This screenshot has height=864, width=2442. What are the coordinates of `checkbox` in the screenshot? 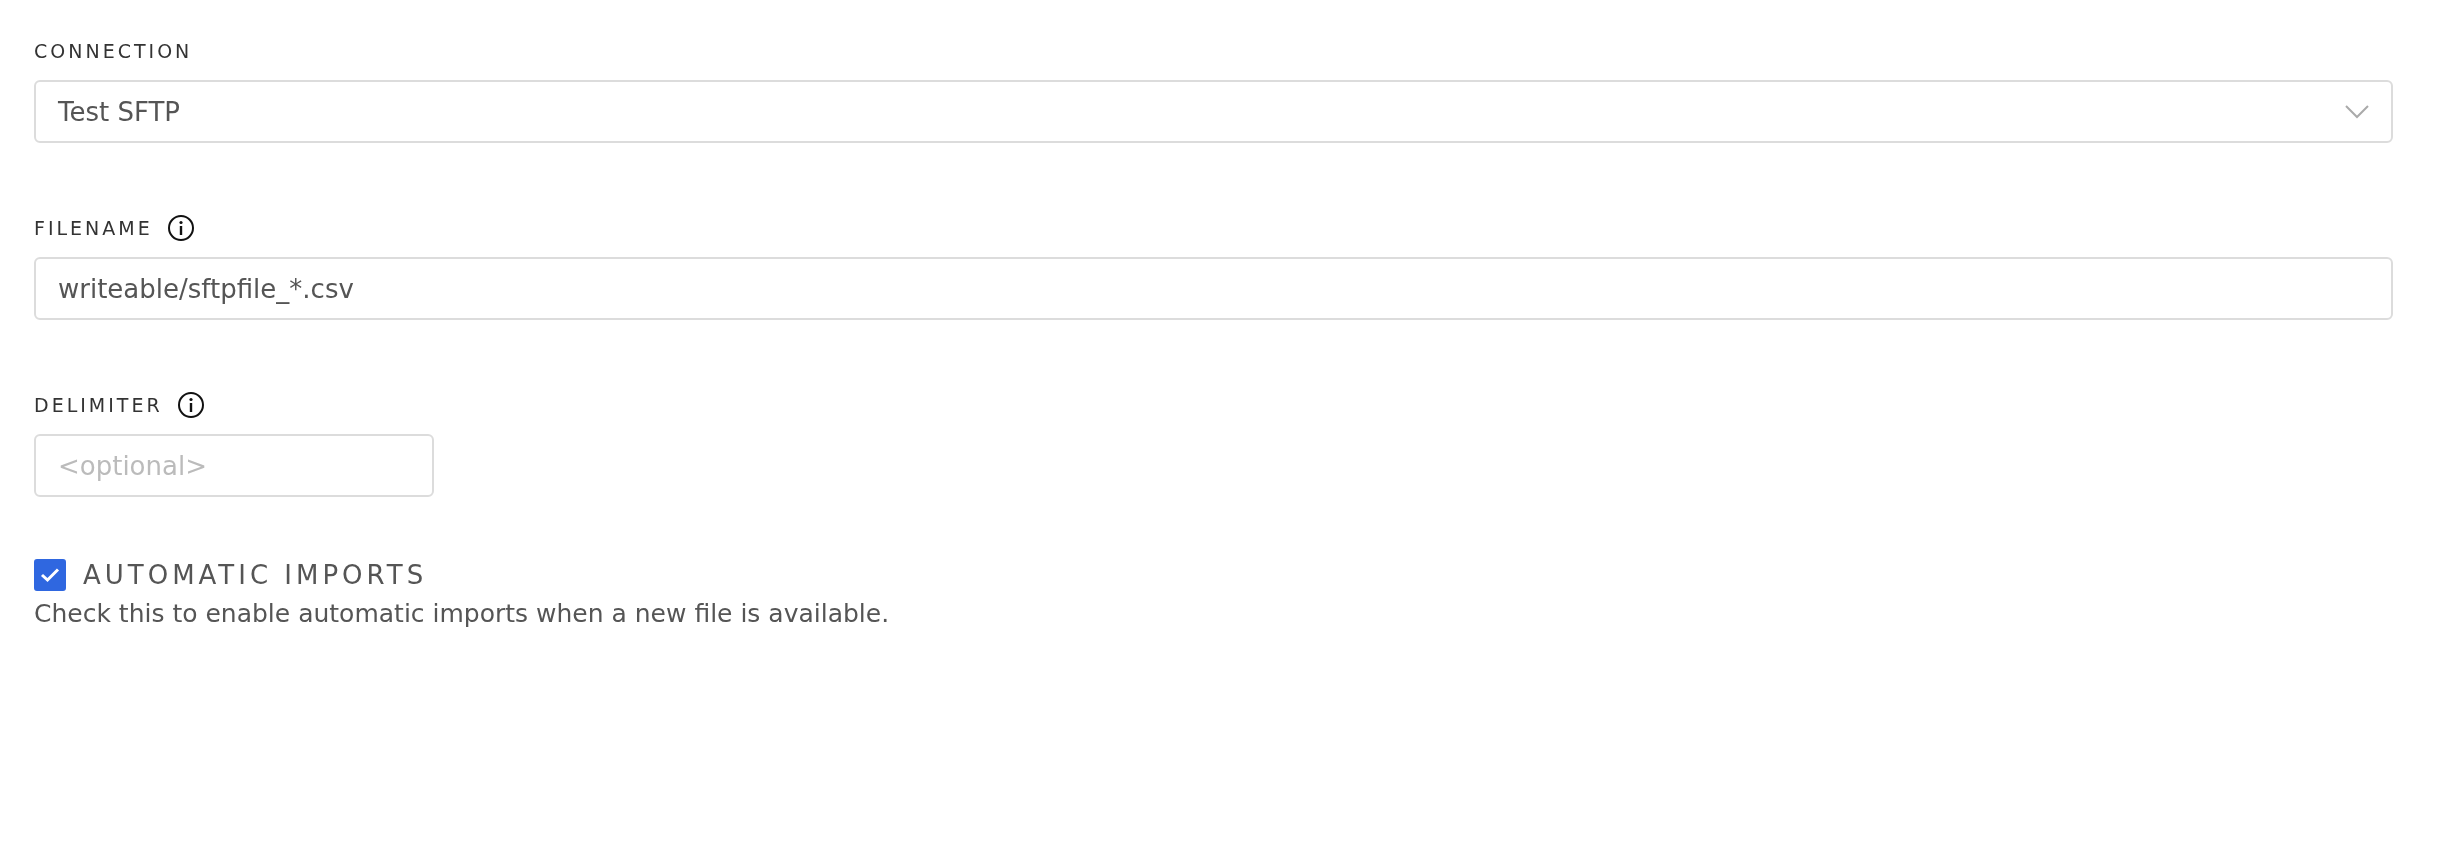 It's located at (50, 575).